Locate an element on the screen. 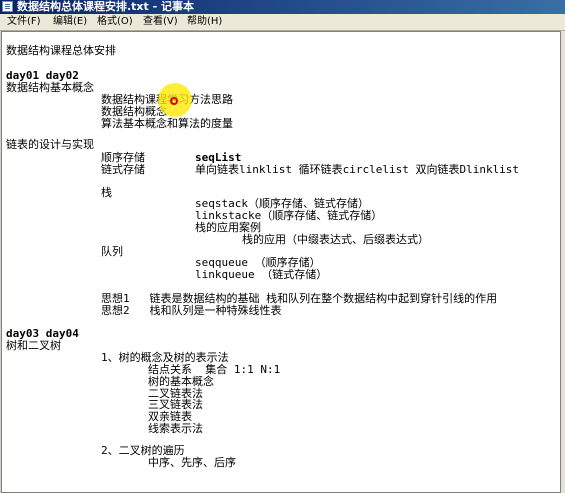 This screenshot has height=493, width=565. menu-edit: 编辑(E) is located at coordinates (70, 22).